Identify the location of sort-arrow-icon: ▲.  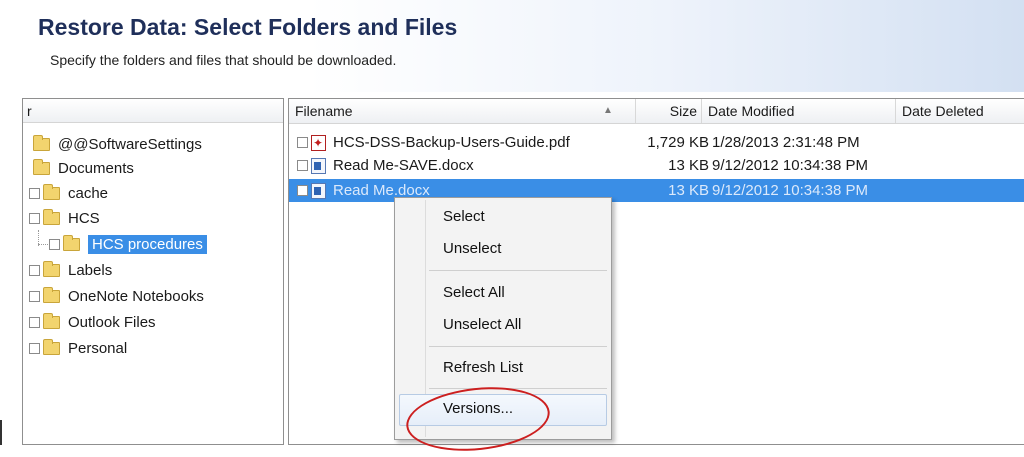
(608, 110).